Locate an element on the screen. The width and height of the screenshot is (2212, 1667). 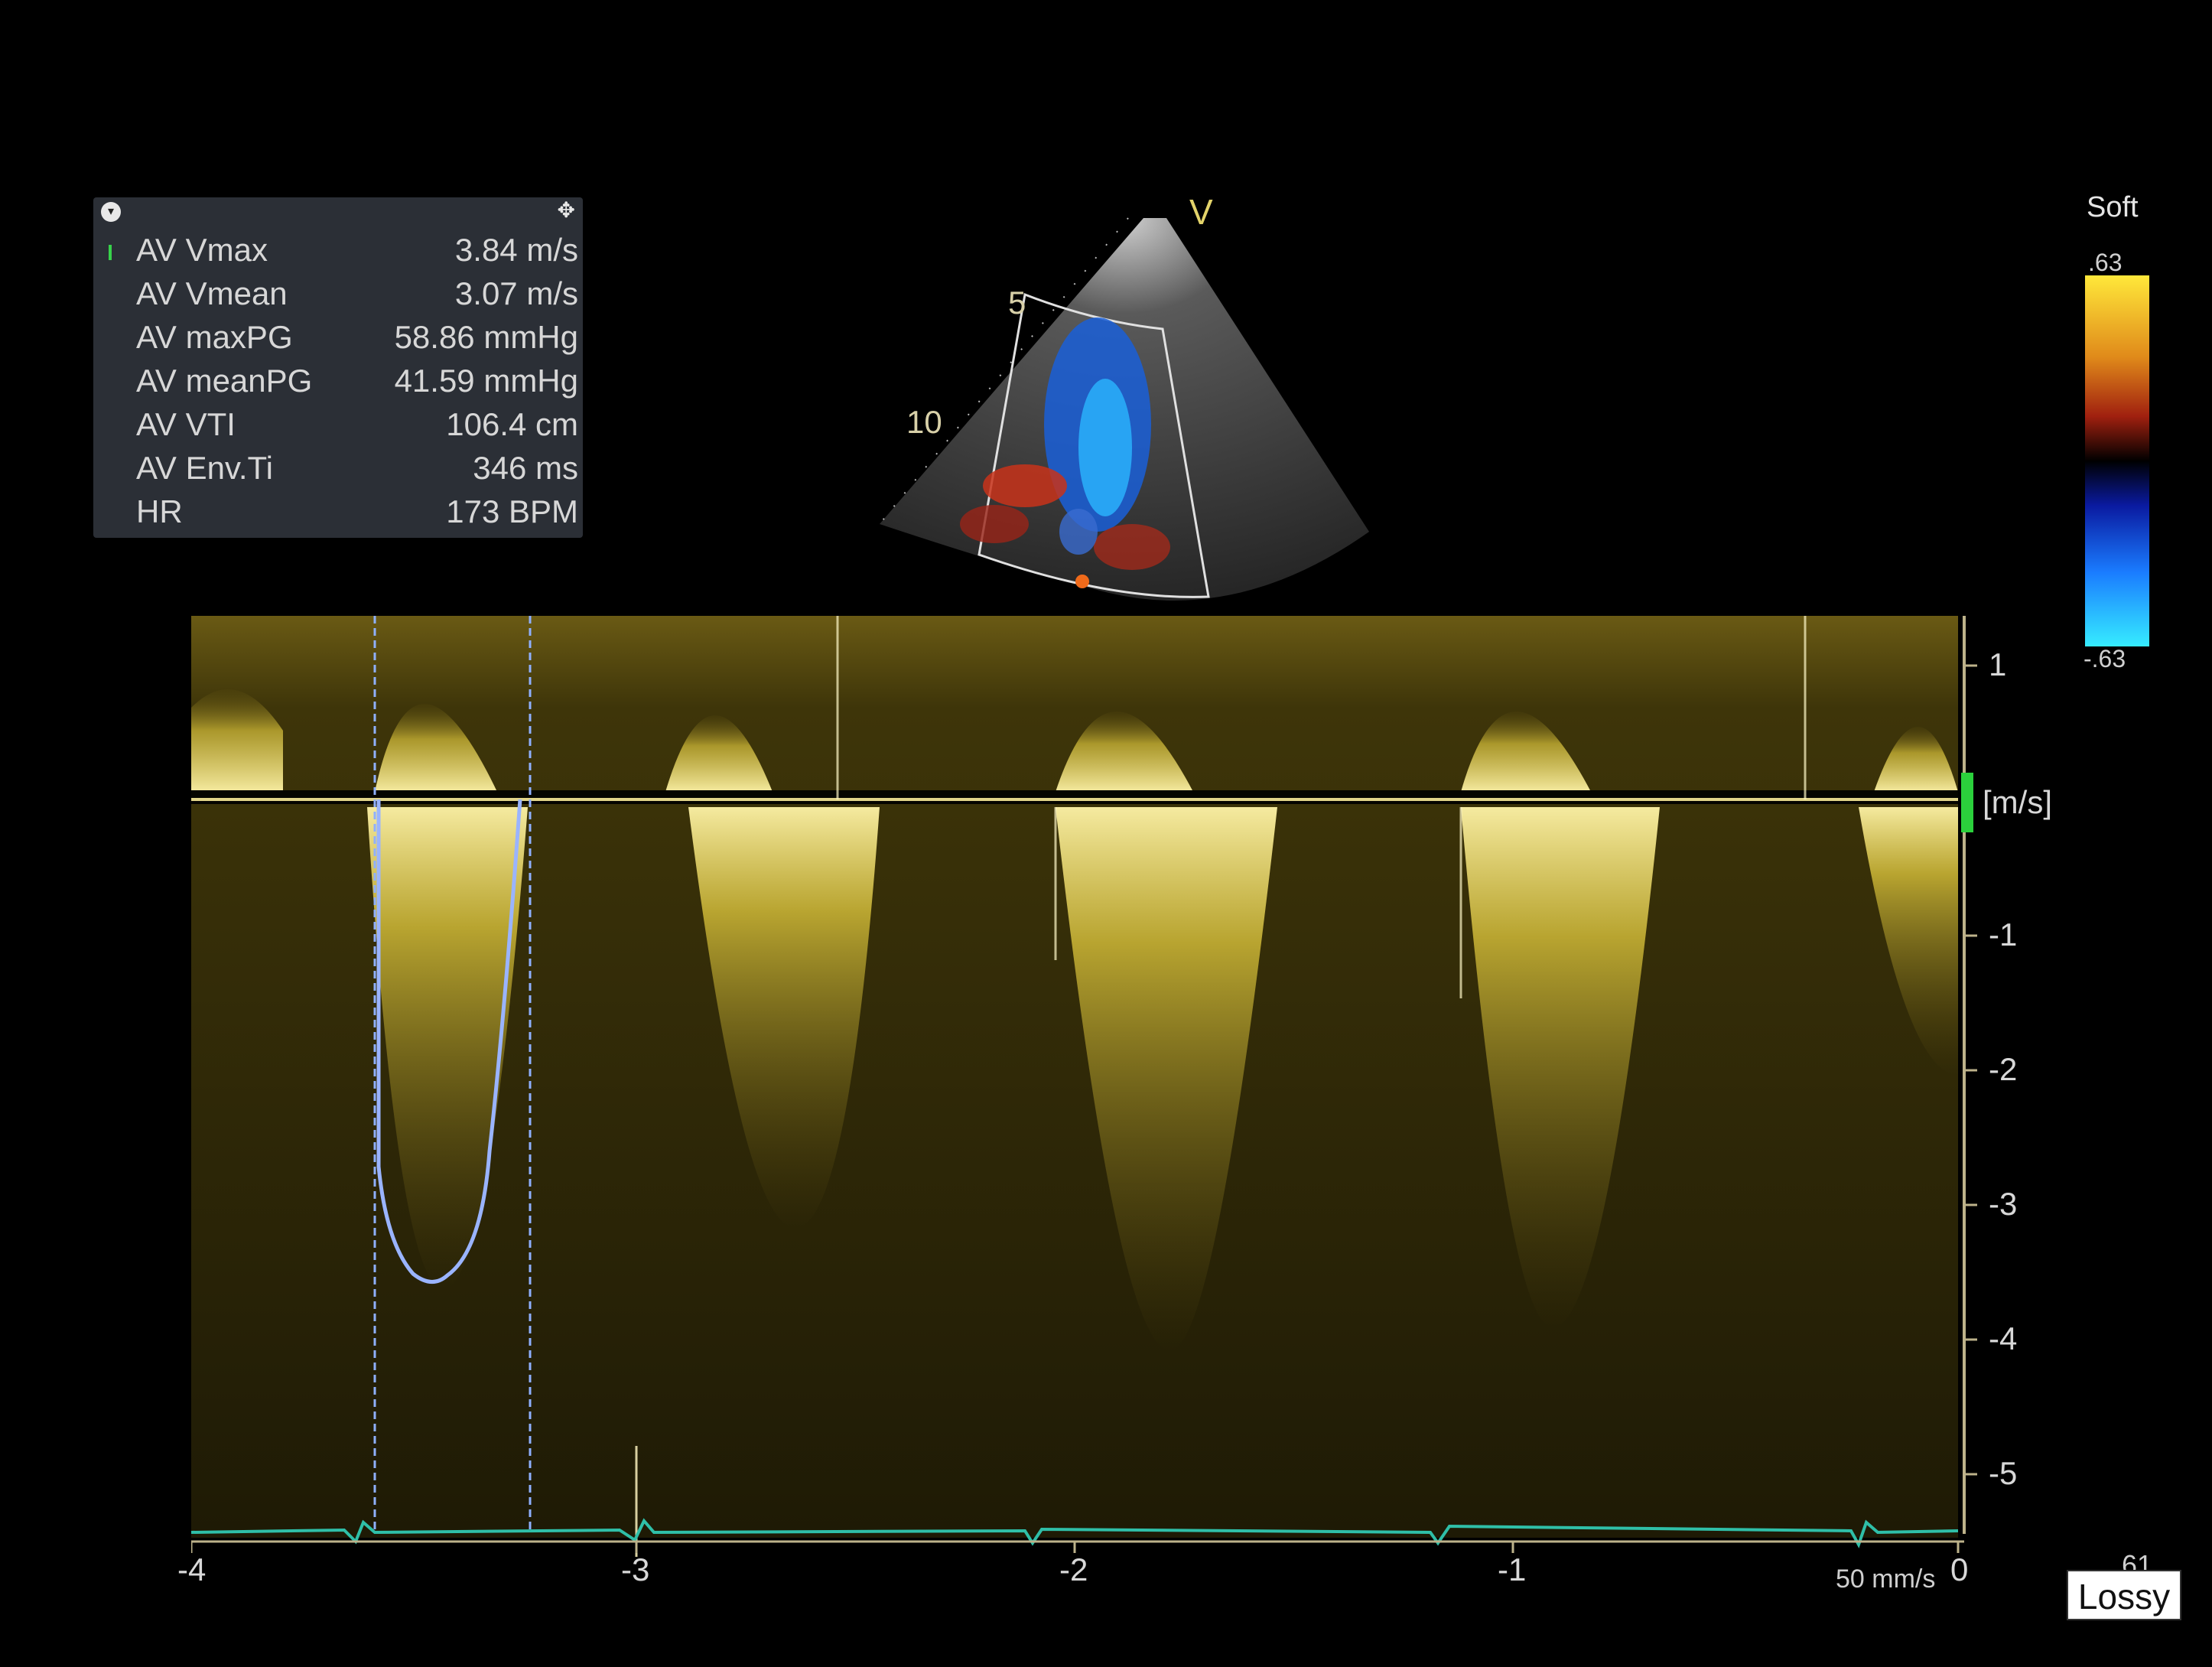
flow-cyan is located at coordinates (1105, 447).